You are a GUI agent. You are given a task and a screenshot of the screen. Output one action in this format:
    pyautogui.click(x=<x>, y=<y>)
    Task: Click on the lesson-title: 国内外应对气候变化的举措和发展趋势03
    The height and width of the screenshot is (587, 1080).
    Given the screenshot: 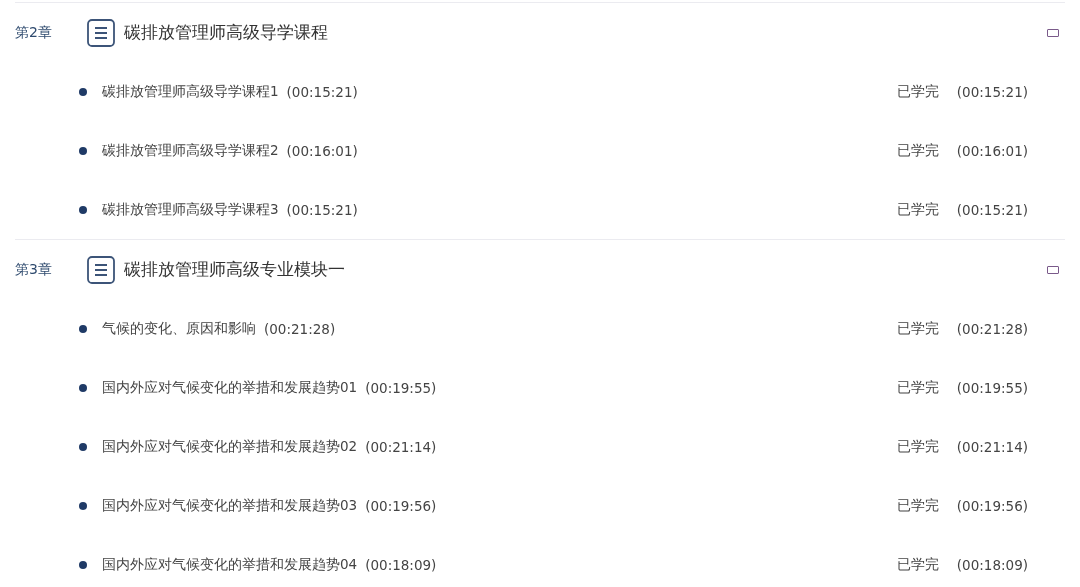 What is the action you would take?
    pyautogui.click(x=230, y=505)
    